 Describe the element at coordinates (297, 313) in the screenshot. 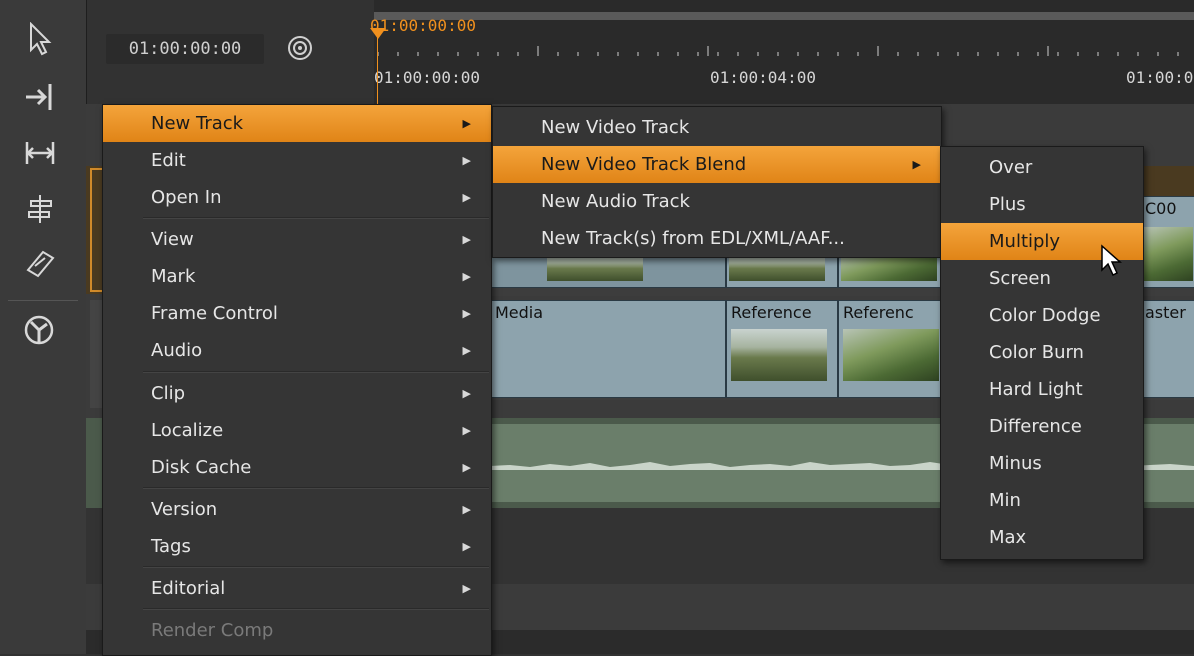

I see `menu-item-frame-control: Frame Control ▶` at that location.